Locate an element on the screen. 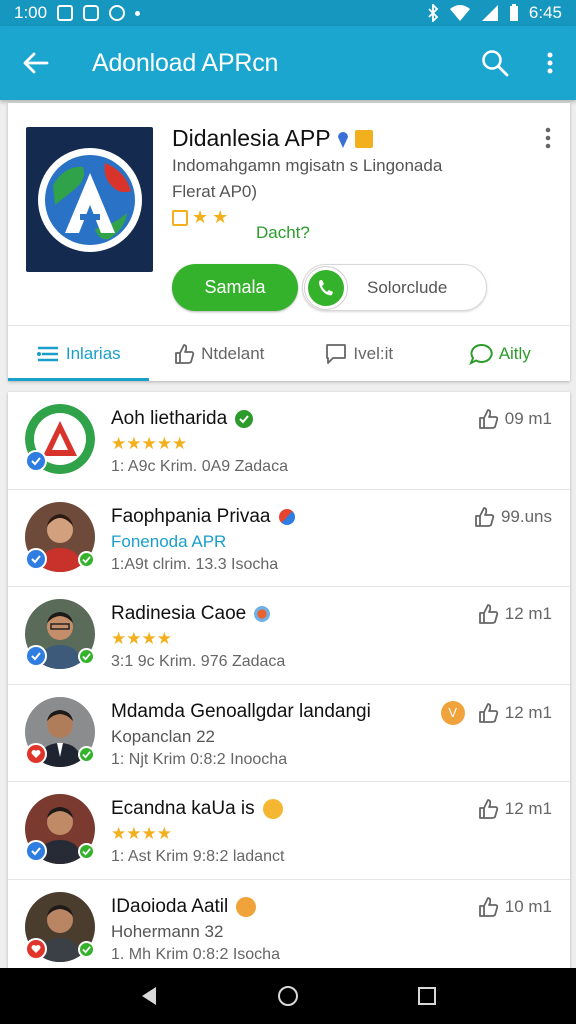 The width and height of the screenshot is (576, 1024). app-description-line-2: Flerat AP0) is located at coordinates (215, 191).